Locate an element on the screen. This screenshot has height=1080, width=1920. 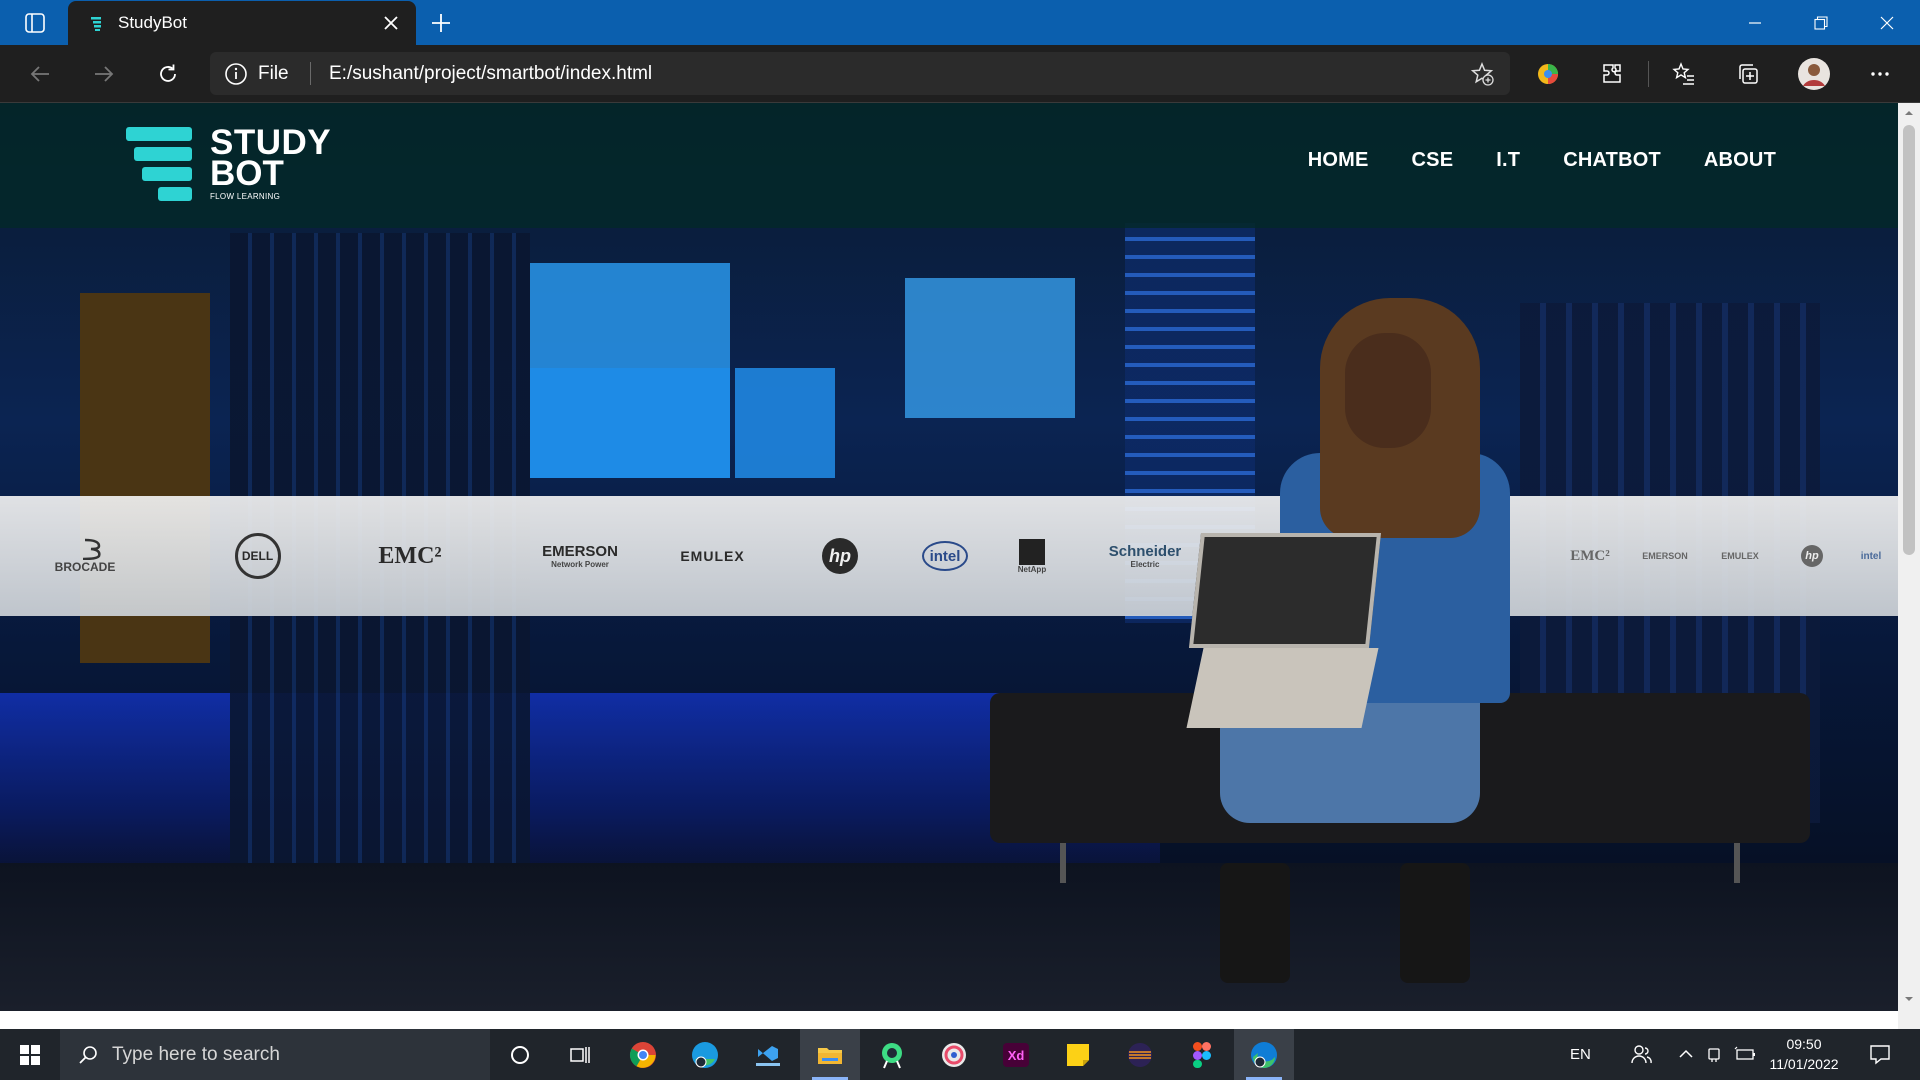
emulex-logo: EMULEX is located at coordinates (1740, 556).